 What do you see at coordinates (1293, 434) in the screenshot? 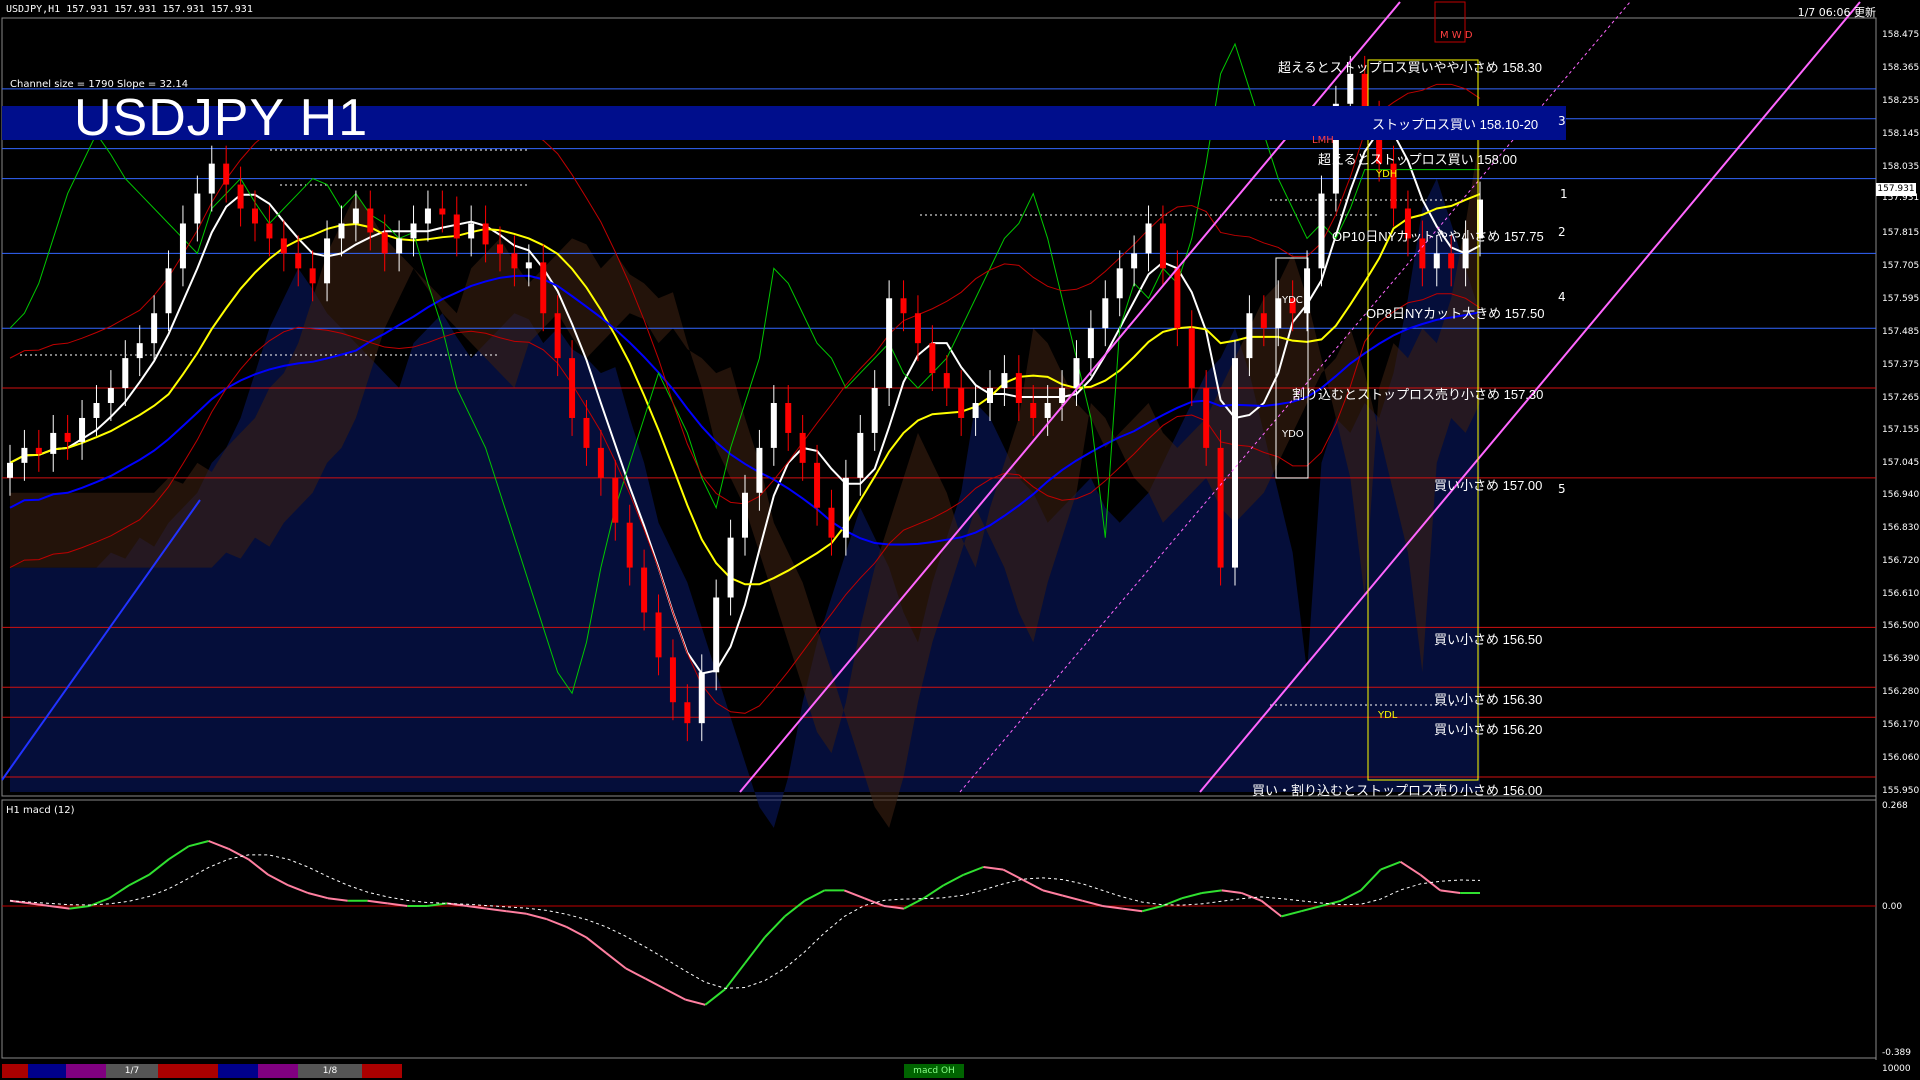
I see `ydo-label: YDO` at bounding box center [1293, 434].